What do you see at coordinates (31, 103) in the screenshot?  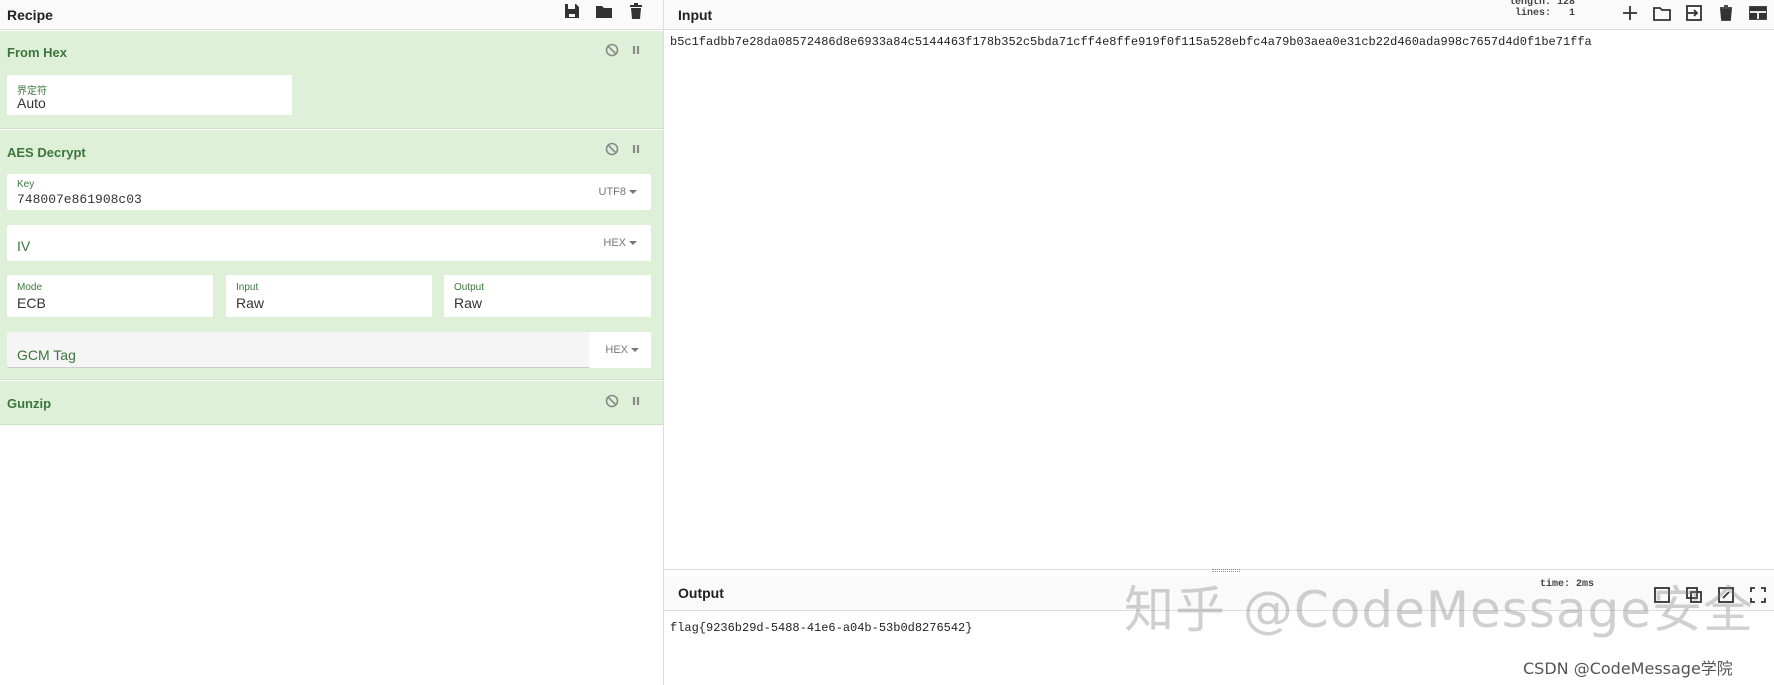 I see `delimiter-value: Auto` at bounding box center [31, 103].